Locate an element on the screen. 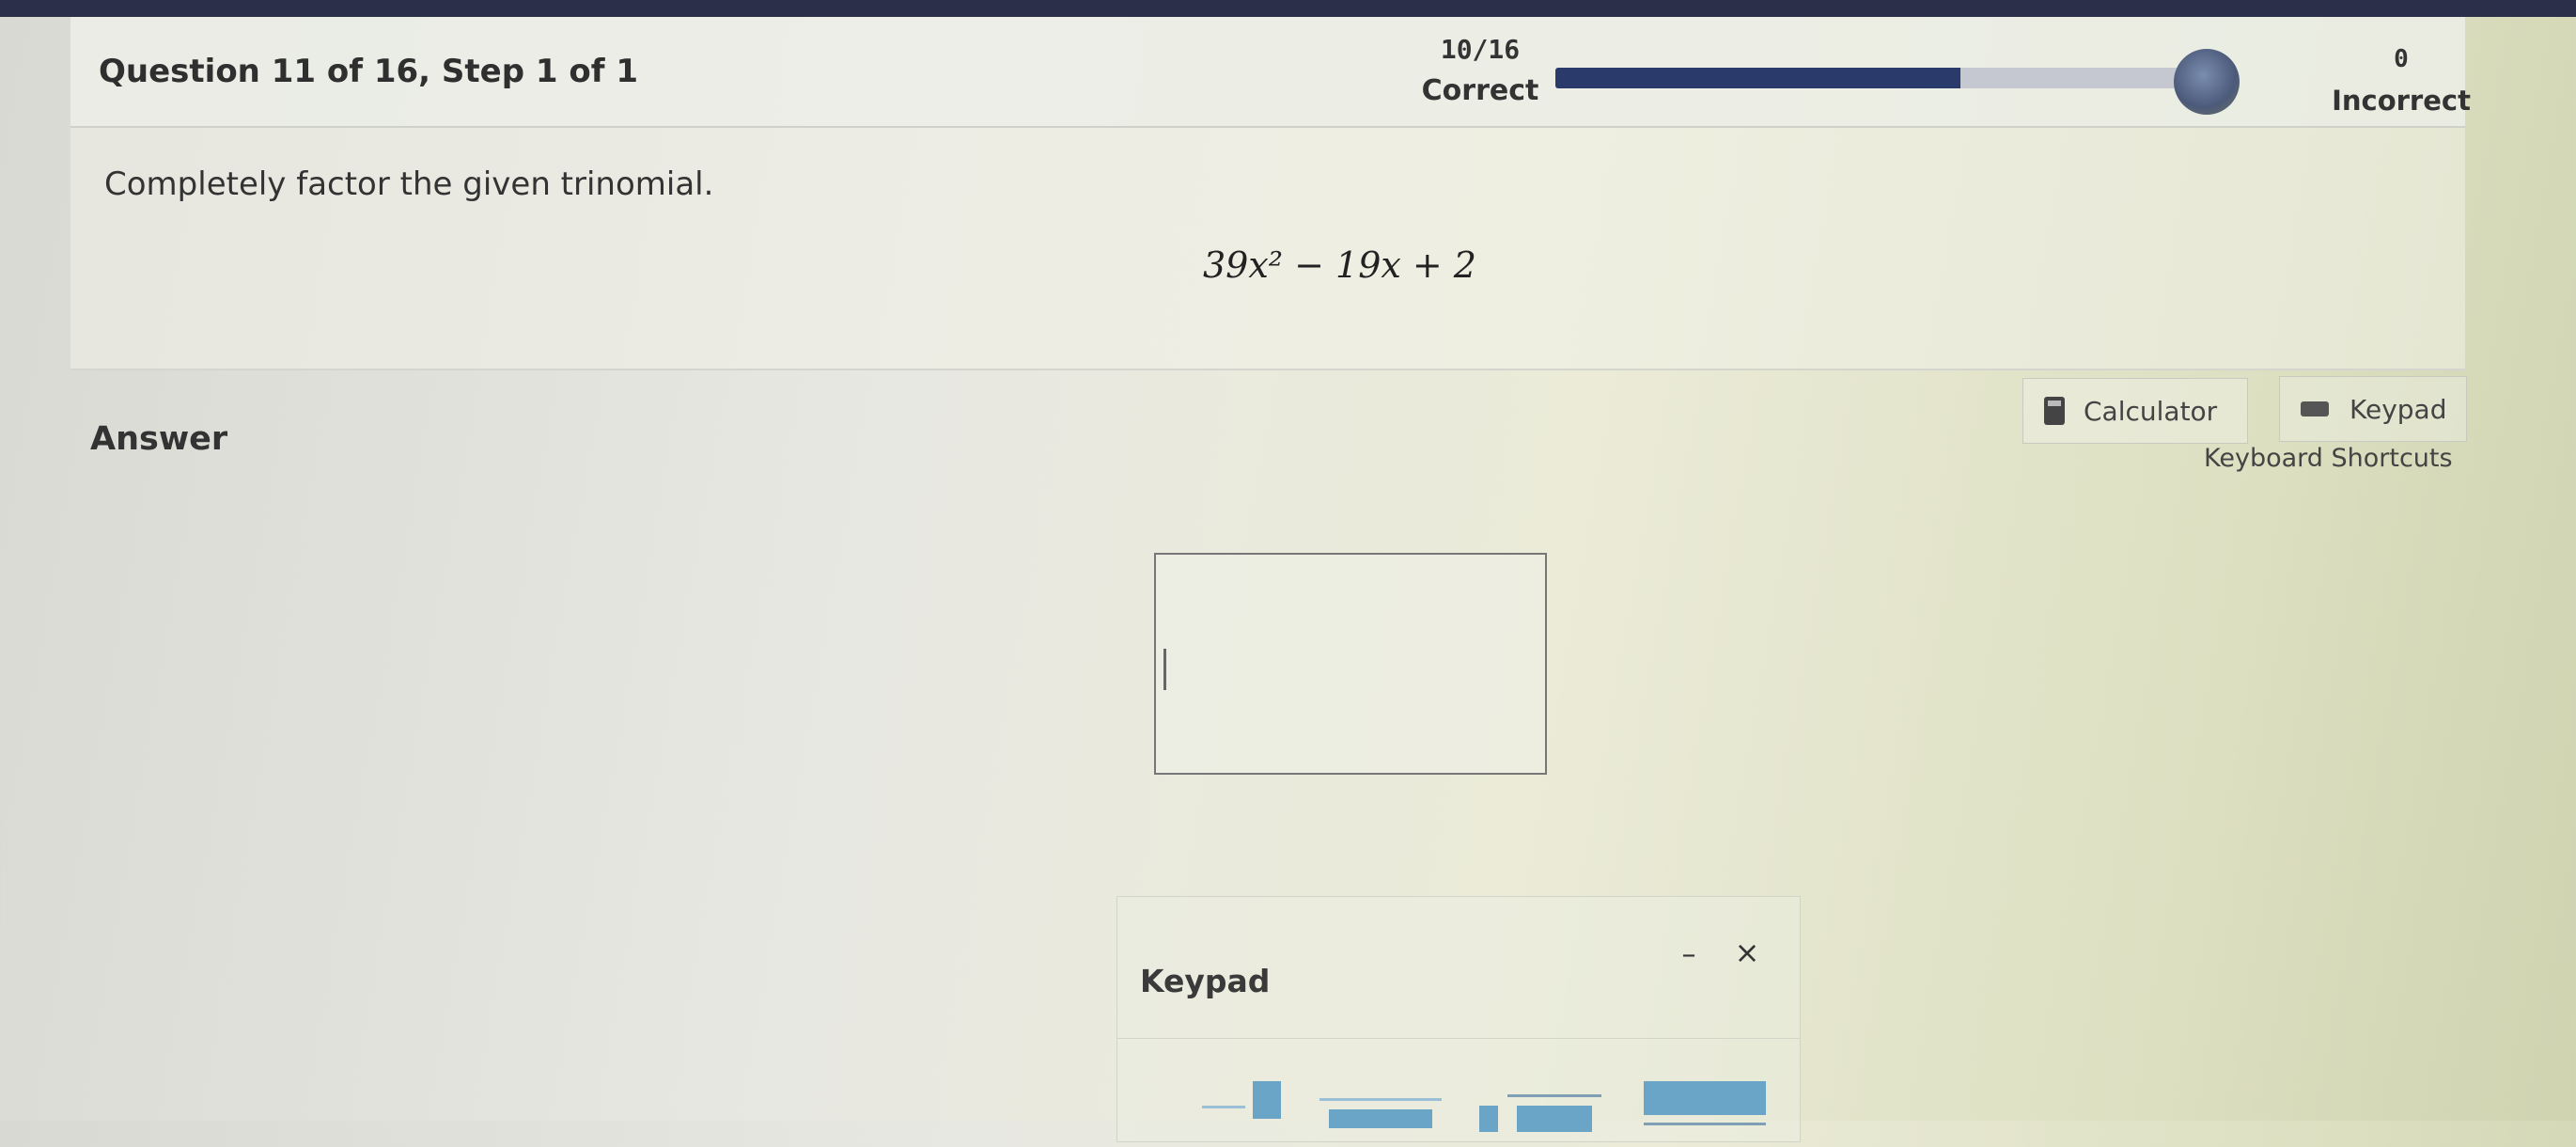 This screenshot has height=1147, width=2576. subscript-key is located at coordinates (1390, 1114).